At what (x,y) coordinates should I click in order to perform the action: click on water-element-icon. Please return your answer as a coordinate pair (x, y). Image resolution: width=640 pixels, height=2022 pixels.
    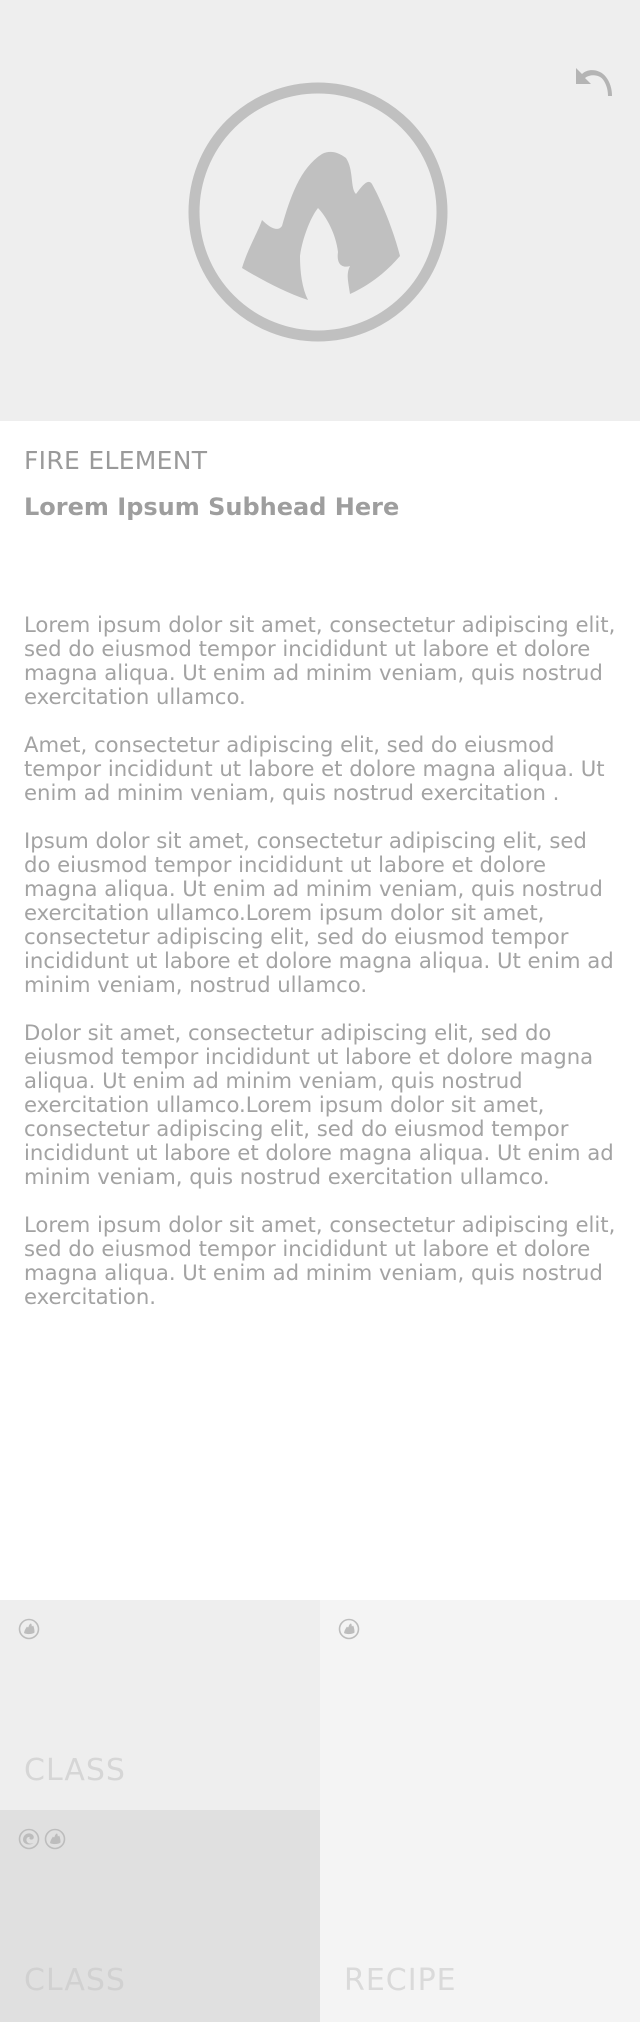
    Looking at the image, I should click on (29, 1839).